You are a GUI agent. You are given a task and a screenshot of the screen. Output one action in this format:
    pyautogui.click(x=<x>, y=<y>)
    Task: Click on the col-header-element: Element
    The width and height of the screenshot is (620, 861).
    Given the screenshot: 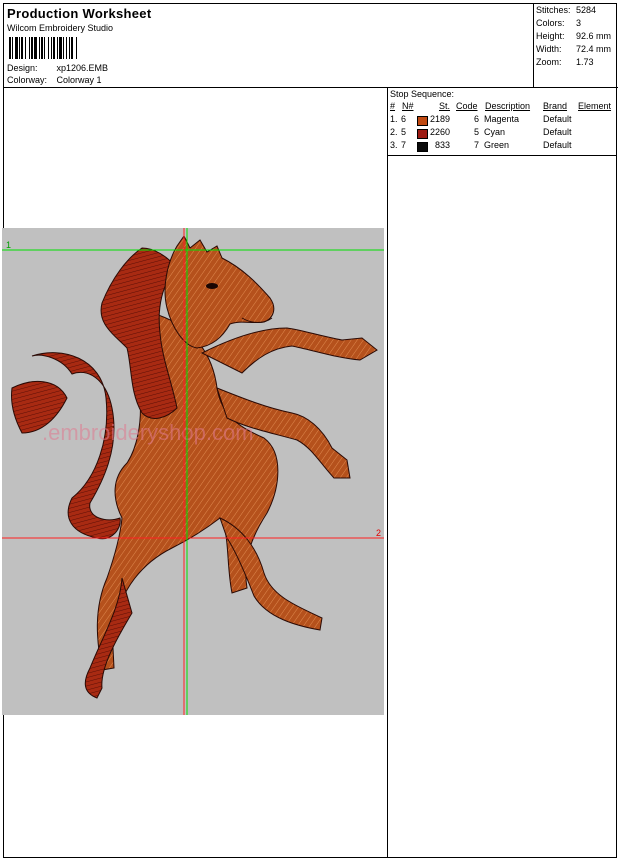 What is the action you would take?
    pyautogui.click(x=595, y=106)
    